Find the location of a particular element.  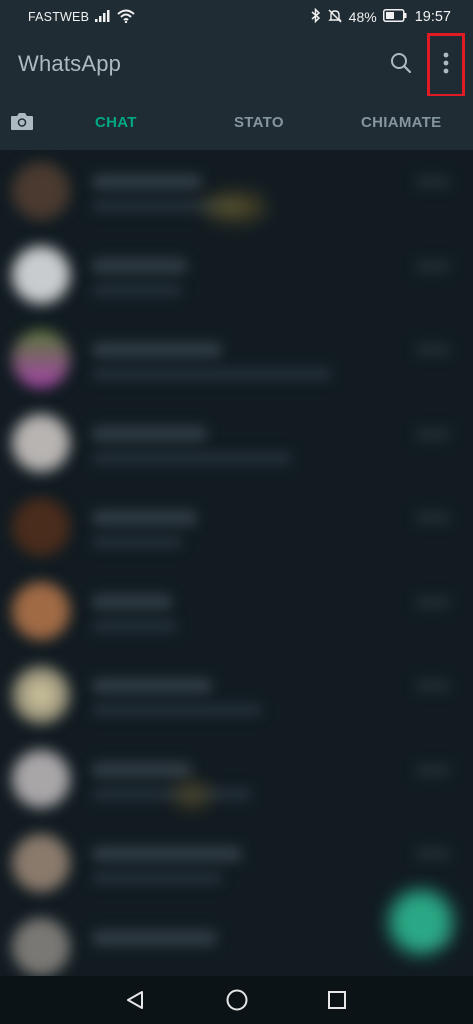

more-options-button is located at coordinates (446, 65).